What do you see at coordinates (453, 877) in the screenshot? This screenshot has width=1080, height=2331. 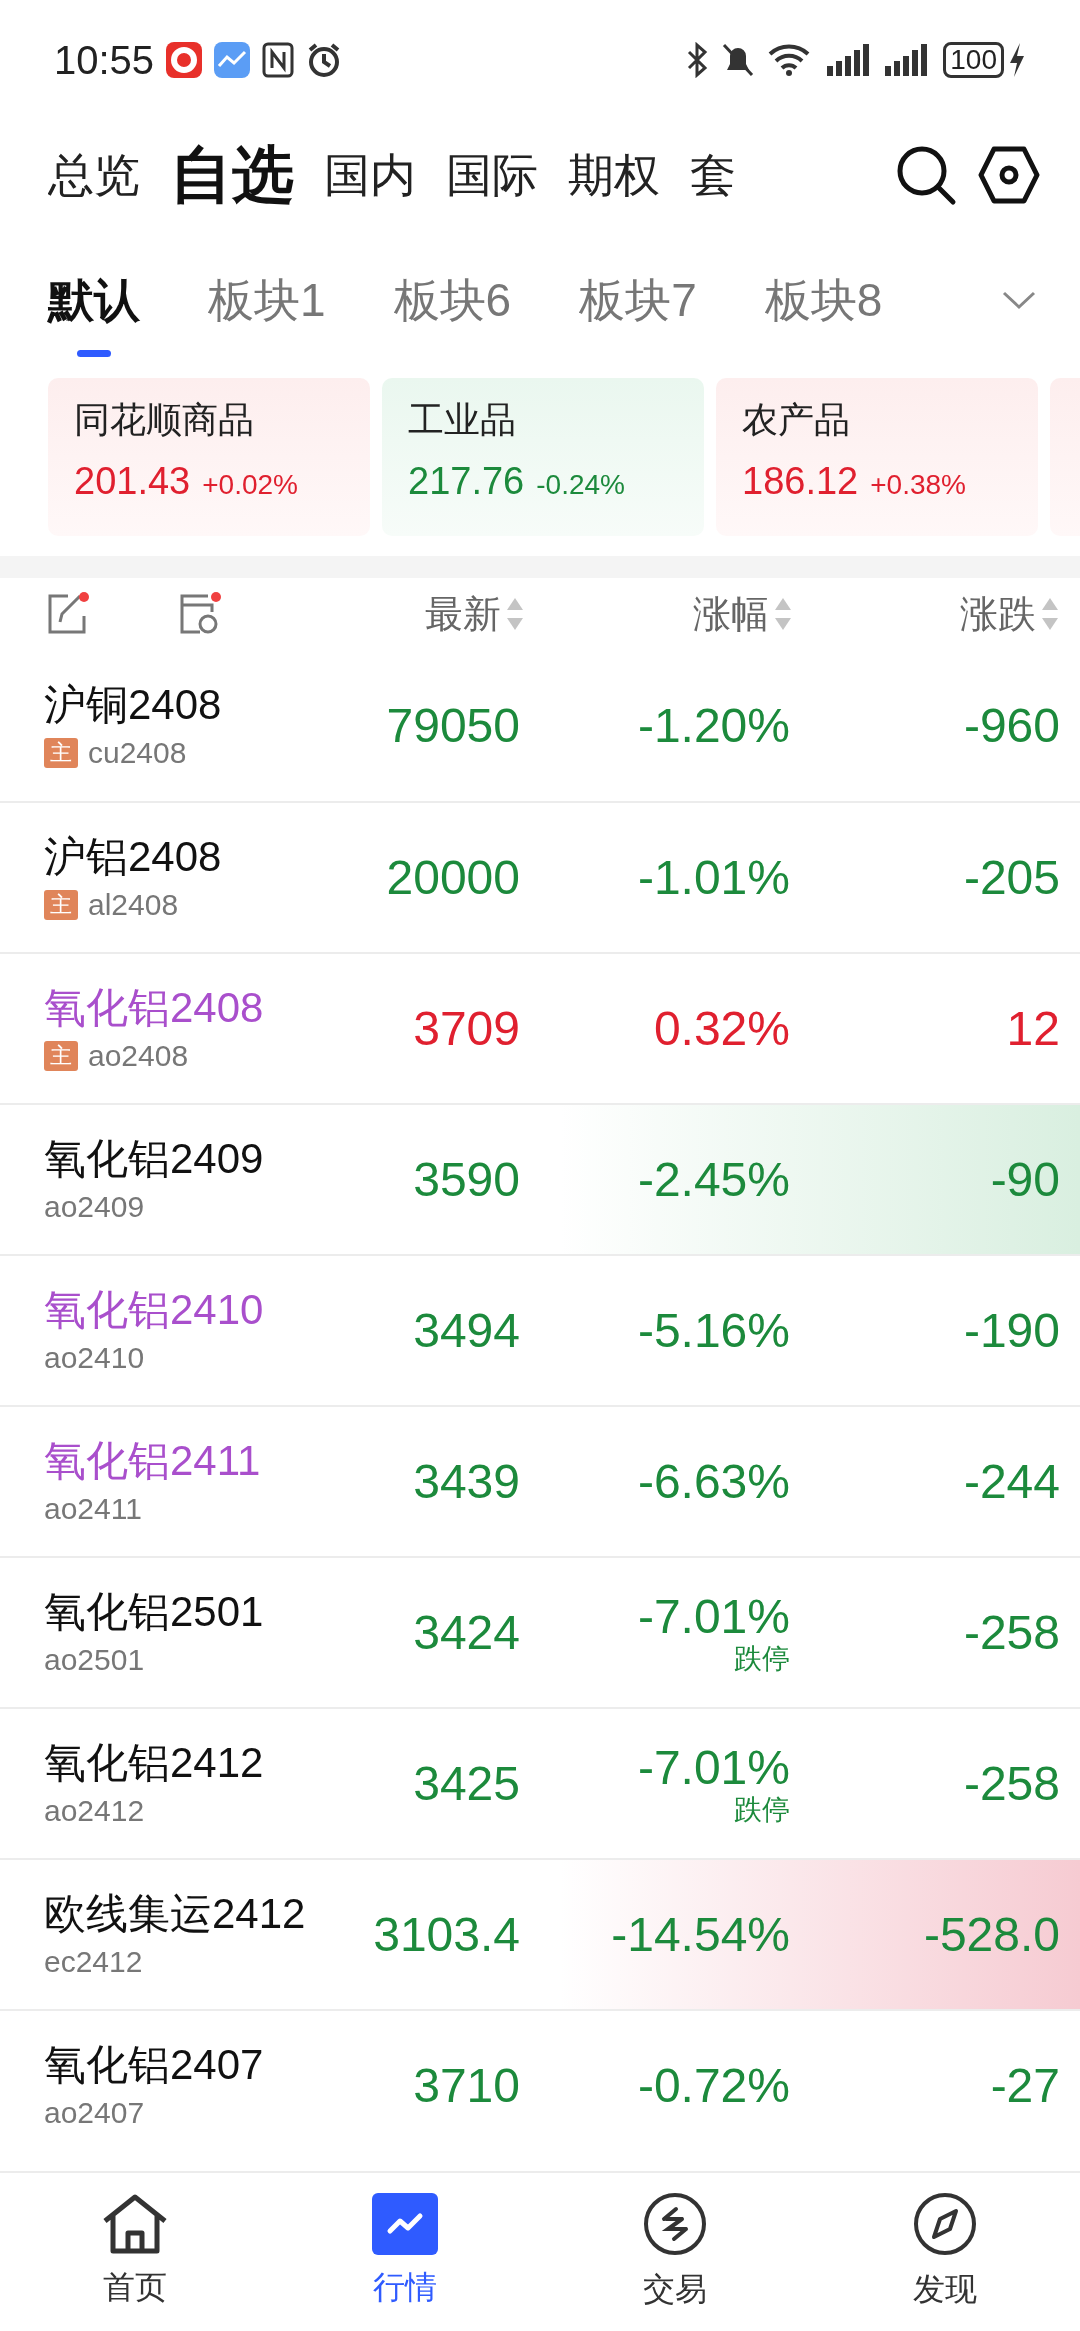 I see `latest-price: 20000` at bounding box center [453, 877].